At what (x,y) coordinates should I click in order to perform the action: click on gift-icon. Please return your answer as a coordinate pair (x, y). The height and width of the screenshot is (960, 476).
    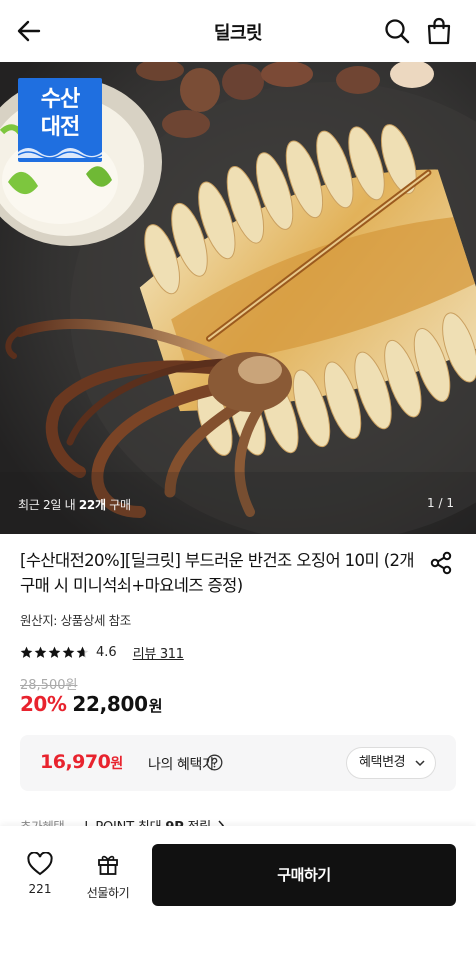
    Looking at the image, I should click on (108, 865).